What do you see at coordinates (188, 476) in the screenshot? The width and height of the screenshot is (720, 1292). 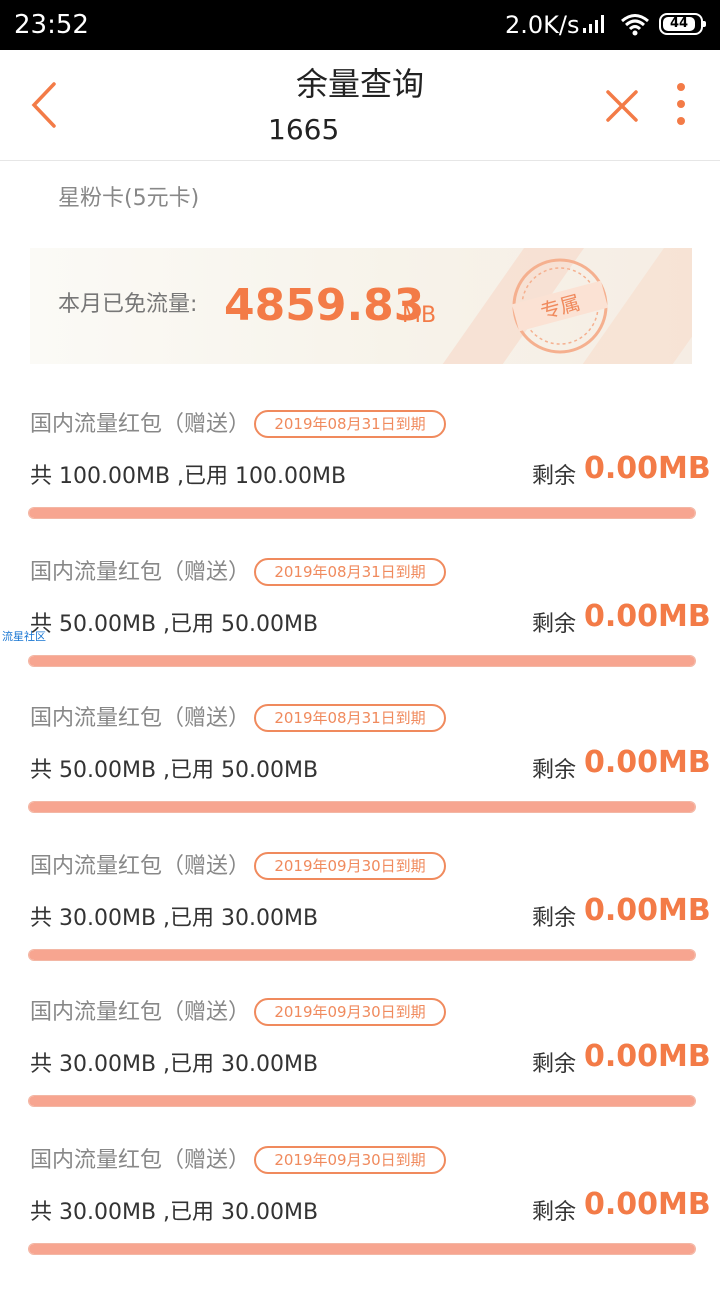 I see `package-usage-text: 共 100.00MB ,已用 100.00MB` at bounding box center [188, 476].